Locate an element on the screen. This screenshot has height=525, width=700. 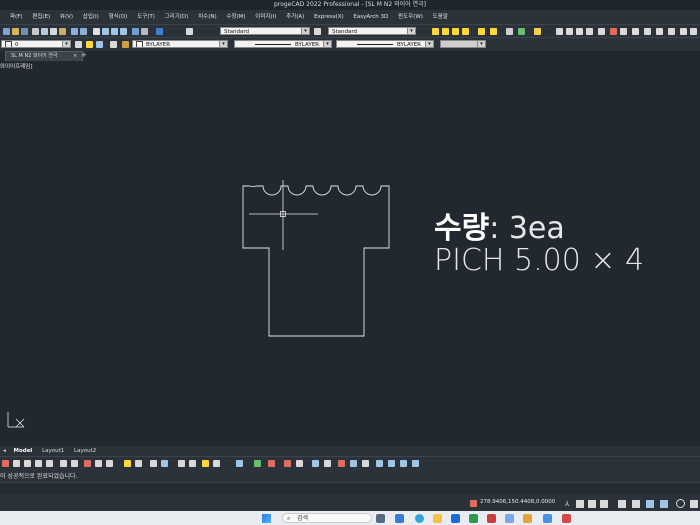
fullscreen-icon is located at coordinates (694, 504).